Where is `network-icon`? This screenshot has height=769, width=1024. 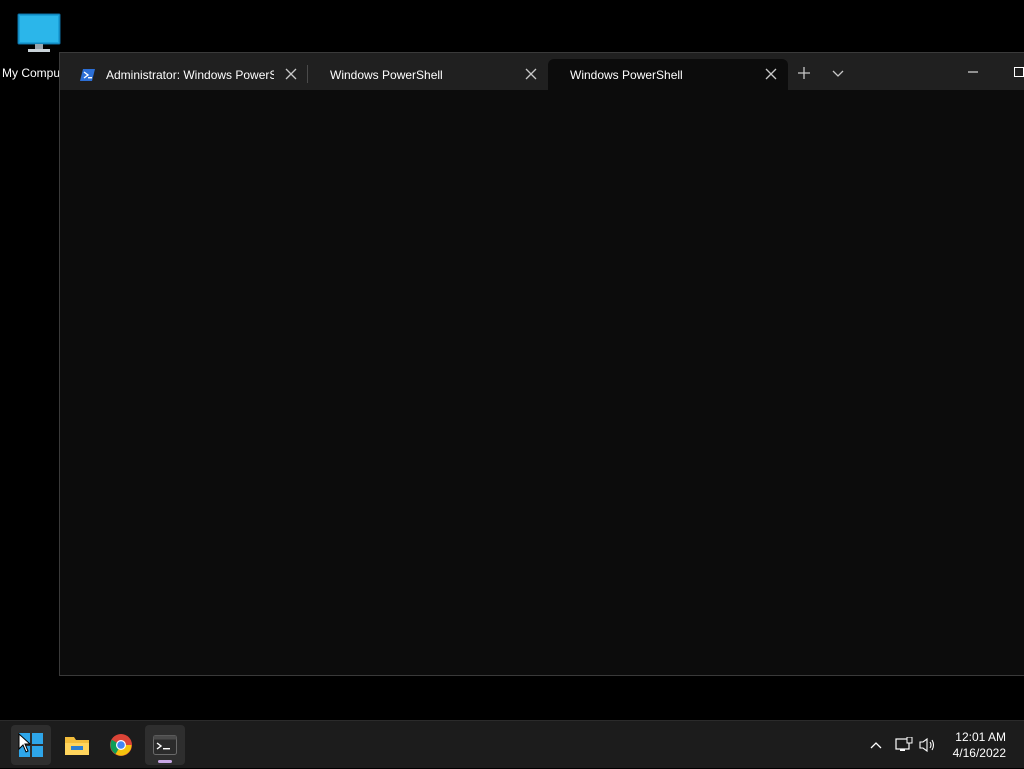
network-icon is located at coordinates (904, 744).